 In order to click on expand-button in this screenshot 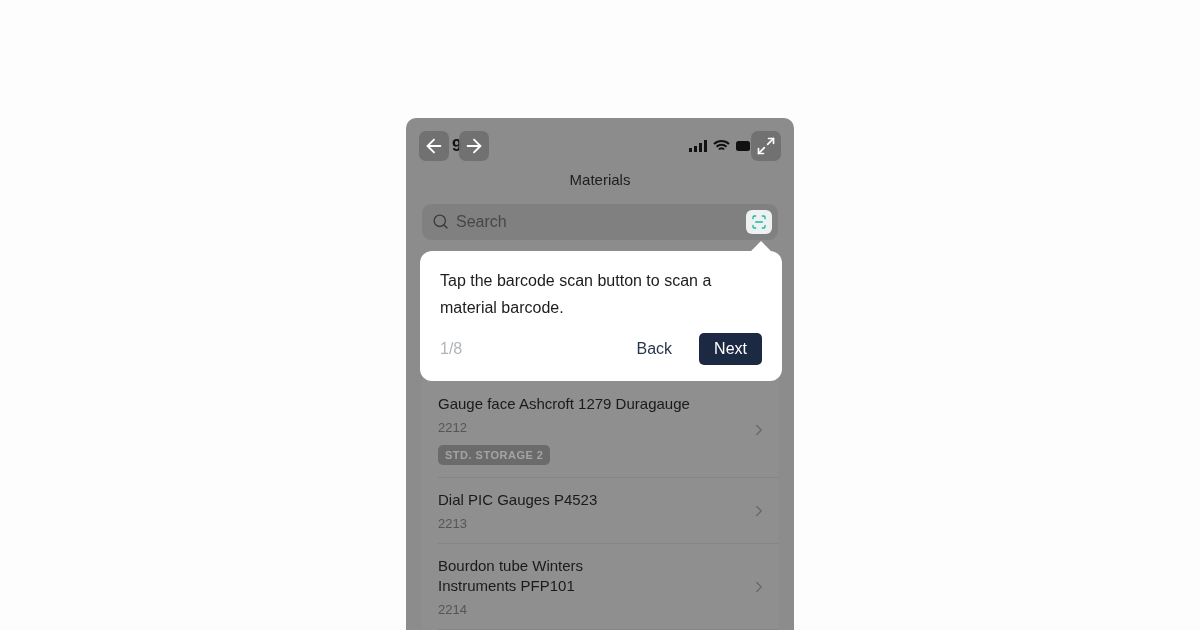, I will do `click(766, 146)`.